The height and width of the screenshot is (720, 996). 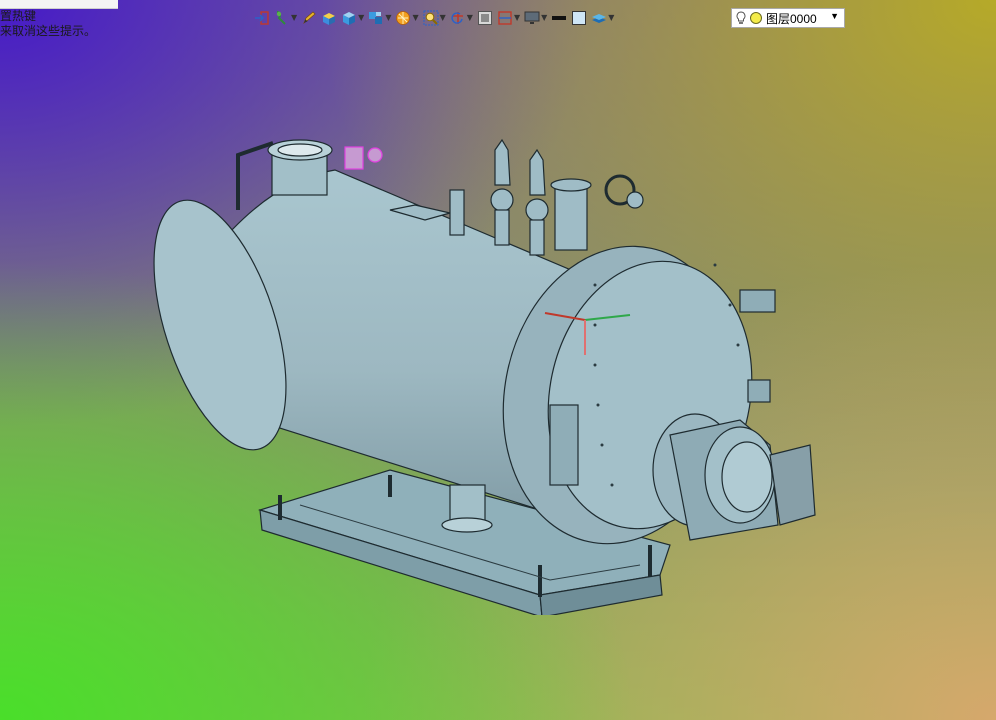 I want to click on render-ball-icon, so click(x=403, y=18).